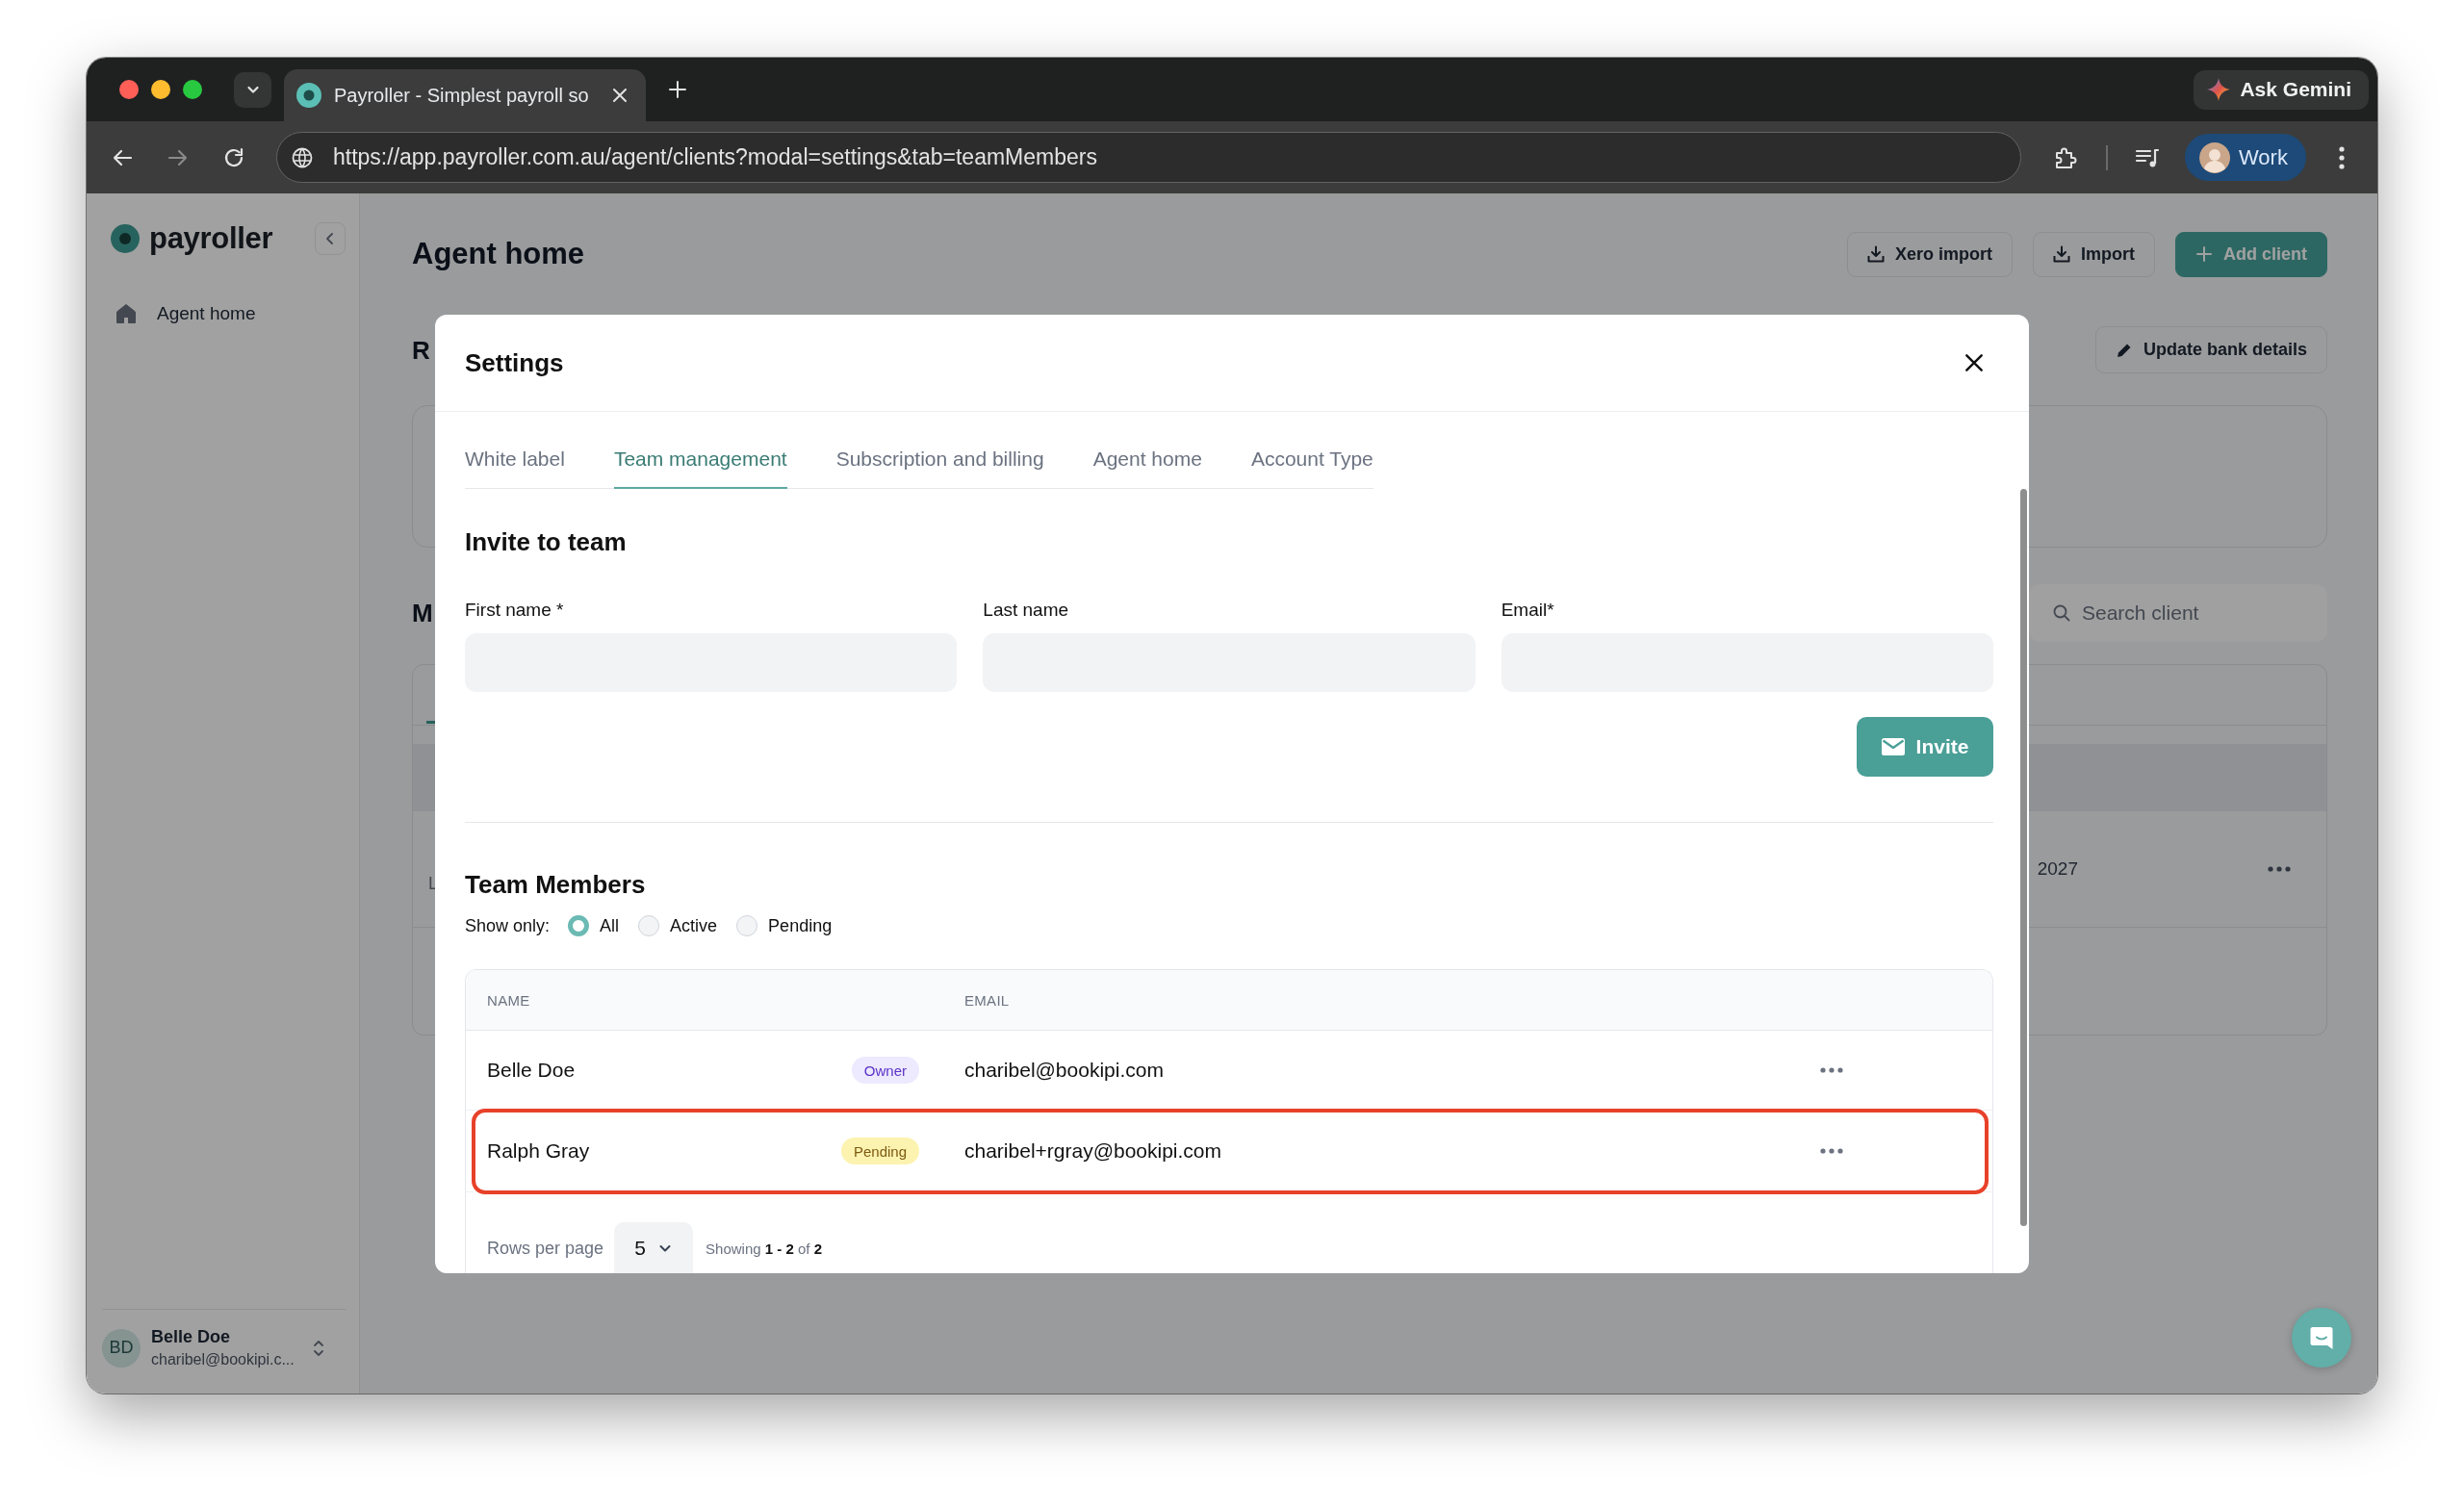  What do you see at coordinates (2061, 613) in the screenshot?
I see `search-icon` at bounding box center [2061, 613].